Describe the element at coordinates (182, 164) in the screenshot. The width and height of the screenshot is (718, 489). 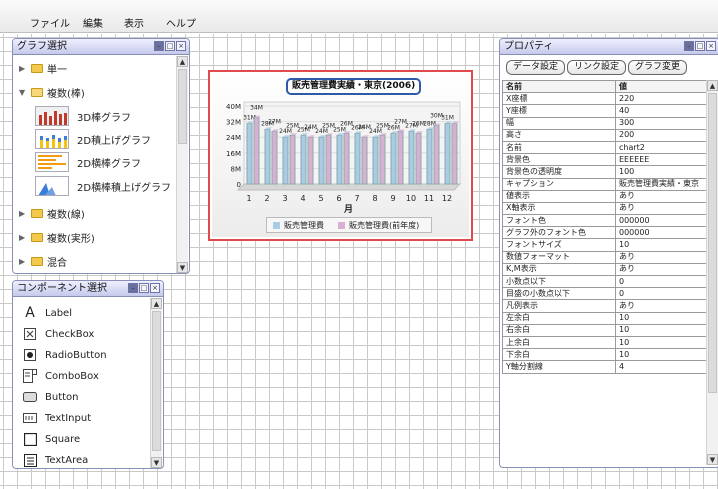
I see `graph-panel-scrollbar: ▲ ▼` at that location.